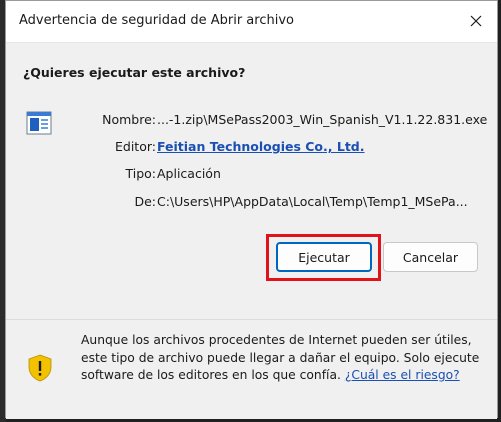 The width and height of the screenshot is (501, 422). I want to click on risk-info-link: ¿Cuál es el riesgo?, so click(402, 375).